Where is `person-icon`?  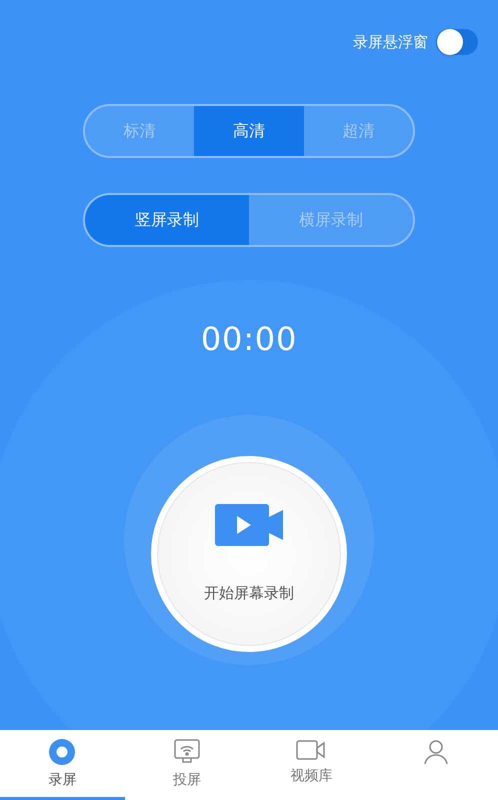 person-icon is located at coordinates (436, 752).